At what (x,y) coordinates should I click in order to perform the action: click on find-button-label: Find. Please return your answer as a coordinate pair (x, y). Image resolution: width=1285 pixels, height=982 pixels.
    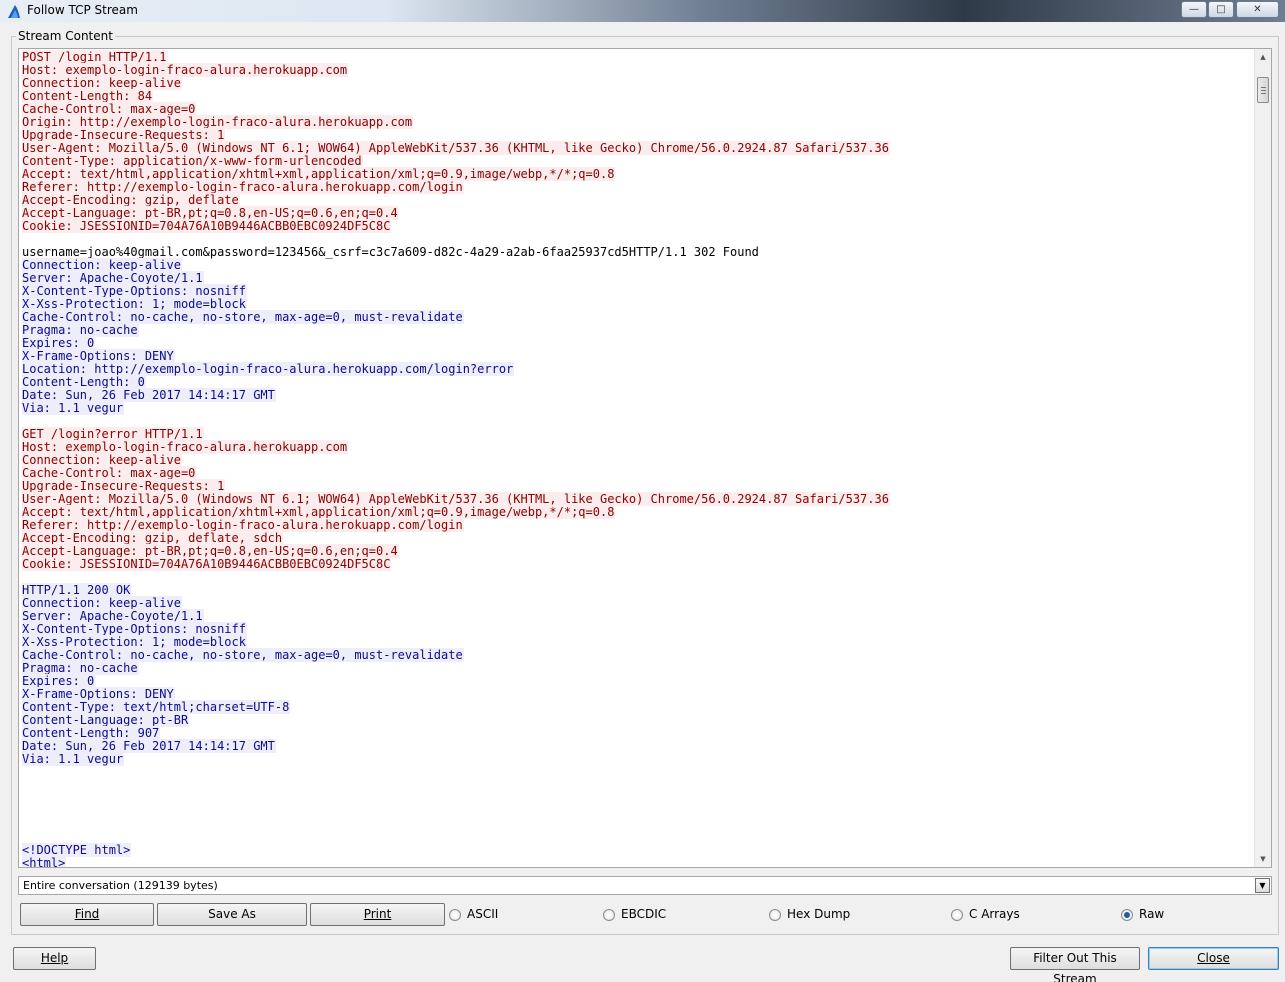
    Looking at the image, I should click on (87, 914).